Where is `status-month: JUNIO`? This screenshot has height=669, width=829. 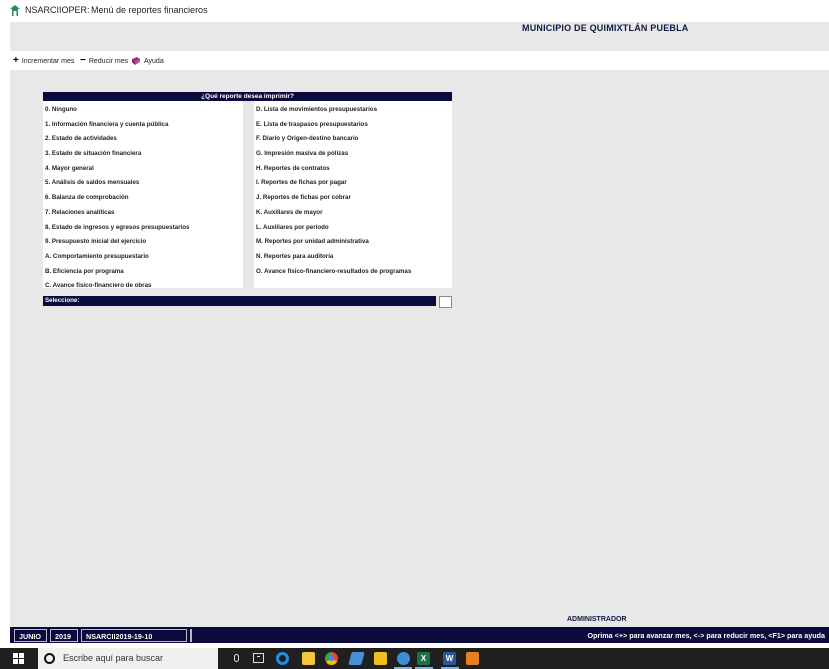 status-month: JUNIO is located at coordinates (30, 635).